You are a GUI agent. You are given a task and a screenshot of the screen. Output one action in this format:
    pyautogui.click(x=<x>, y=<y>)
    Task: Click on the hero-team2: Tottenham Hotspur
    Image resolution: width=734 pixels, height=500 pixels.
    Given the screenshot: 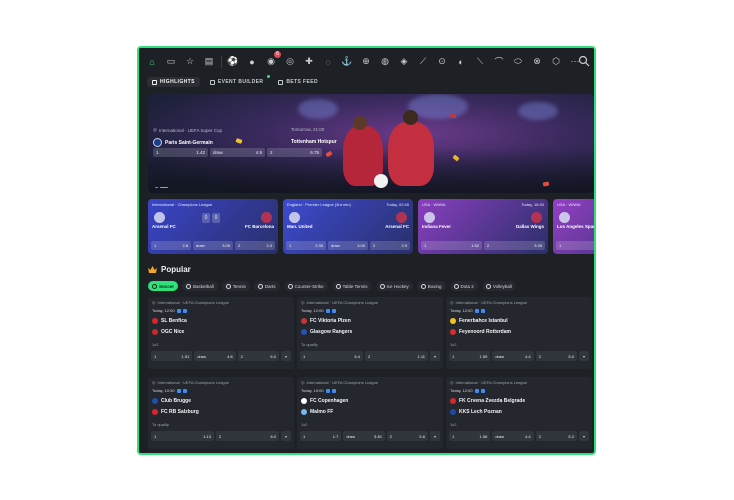 What is the action you would take?
    pyautogui.click(x=314, y=142)
    